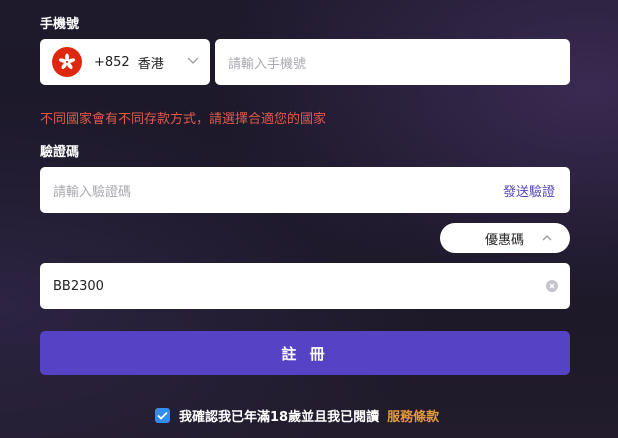 Image resolution: width=618 pixels, height=438 pixels. Describe the element at coordinates (529, 190) in the screenshot. I see `send-code-button: 發送驗證` at that location.